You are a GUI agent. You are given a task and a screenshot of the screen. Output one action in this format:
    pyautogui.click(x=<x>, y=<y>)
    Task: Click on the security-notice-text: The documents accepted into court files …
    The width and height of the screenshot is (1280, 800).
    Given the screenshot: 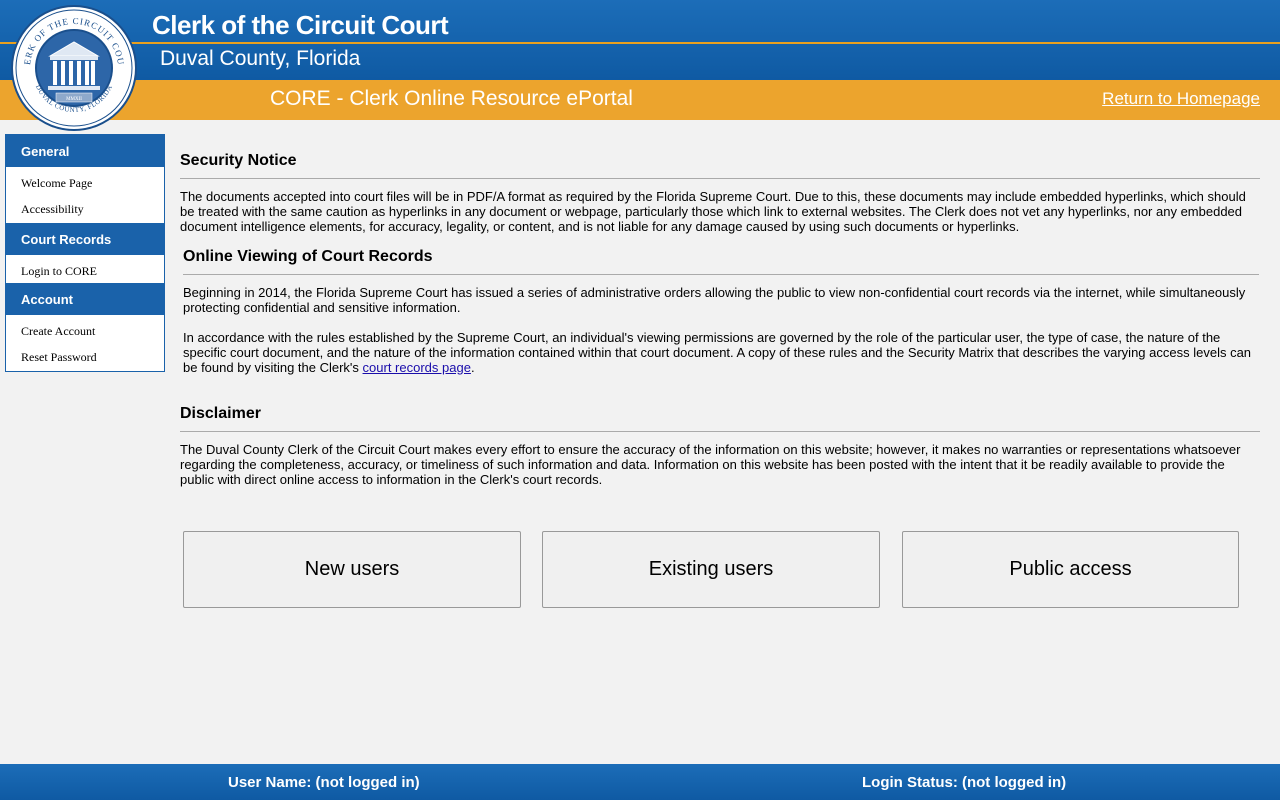 What is the action you would take?
    pyautogui.click(x=713, y=211)
    